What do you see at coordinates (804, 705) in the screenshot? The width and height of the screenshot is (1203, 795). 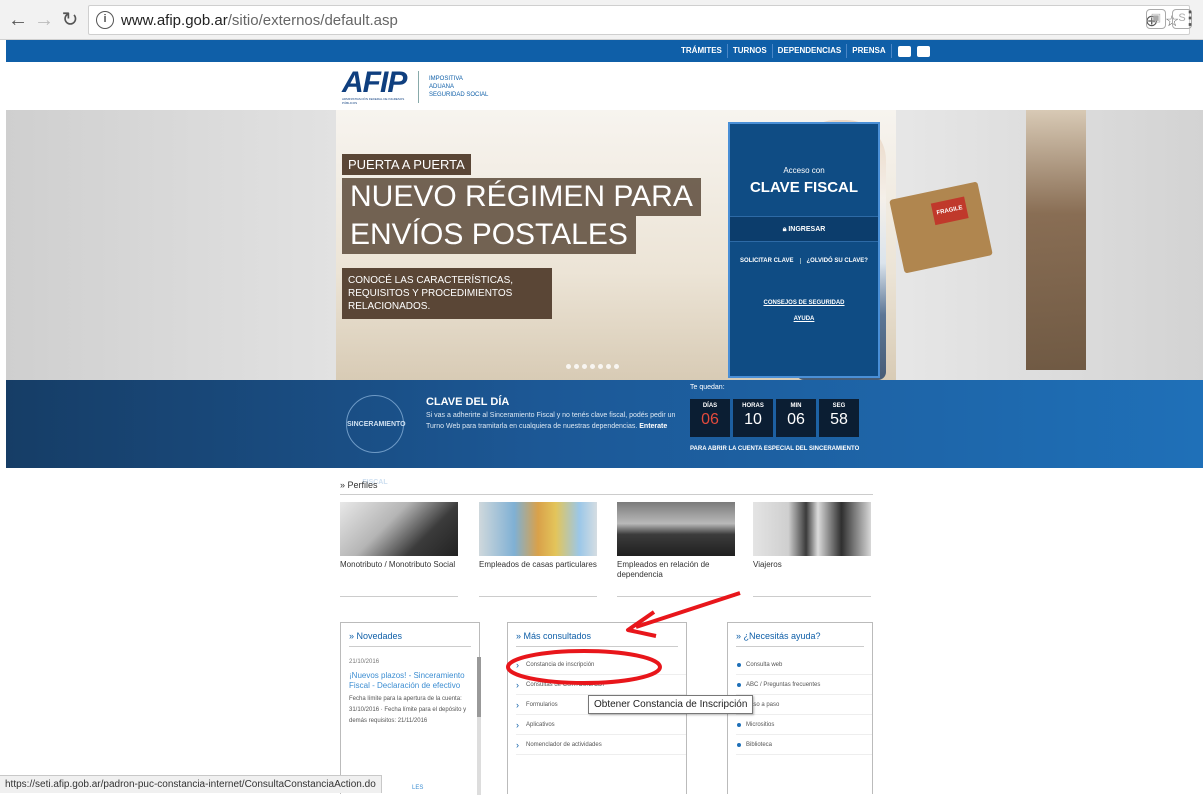 I see `paso-a-paso-link: Paso a paso` at bounding box center [804, 705].